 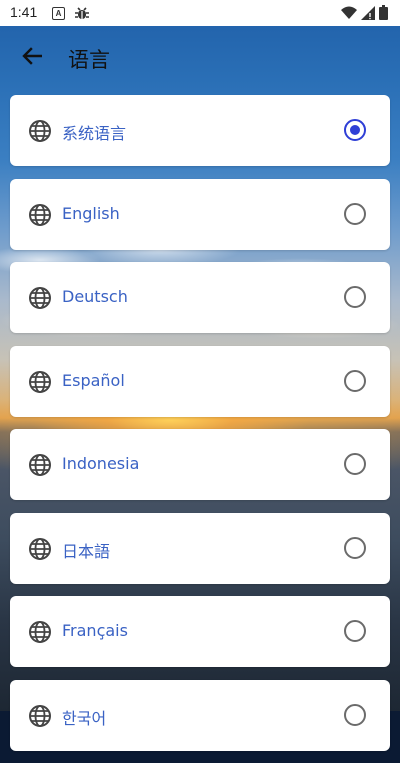 I want to click on language-option: Español, so click(x=200, y=381).